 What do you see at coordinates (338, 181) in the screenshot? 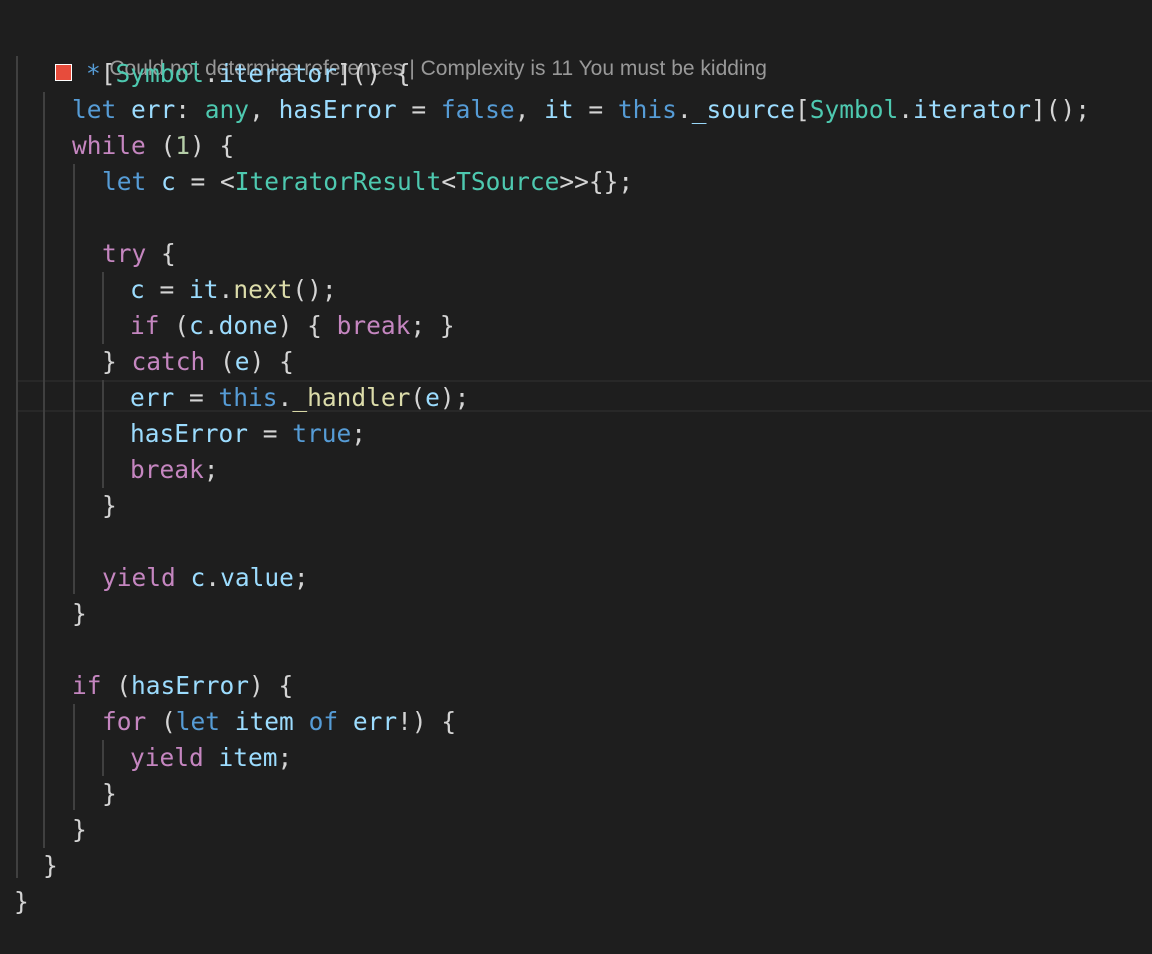
I see `code-token: IteratorResult` at bounding box center [338, 181].